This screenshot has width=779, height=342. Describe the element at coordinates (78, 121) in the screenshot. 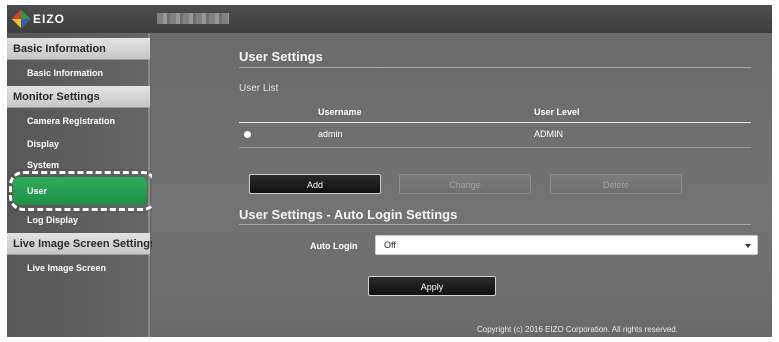

I see `sidebar-item-camera-registration: Camera Registration` at that location.